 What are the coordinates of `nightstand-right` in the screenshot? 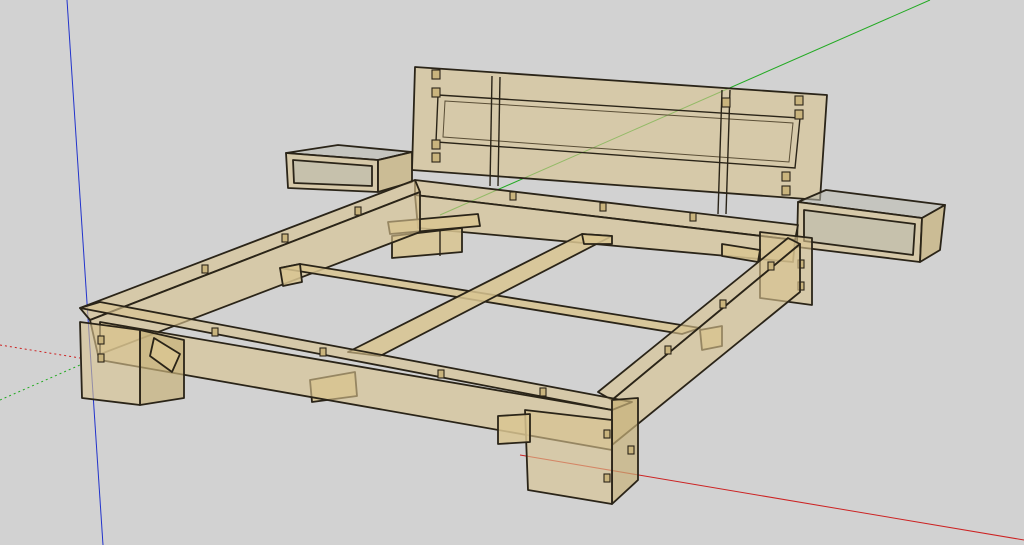 It's located at (871, 226).